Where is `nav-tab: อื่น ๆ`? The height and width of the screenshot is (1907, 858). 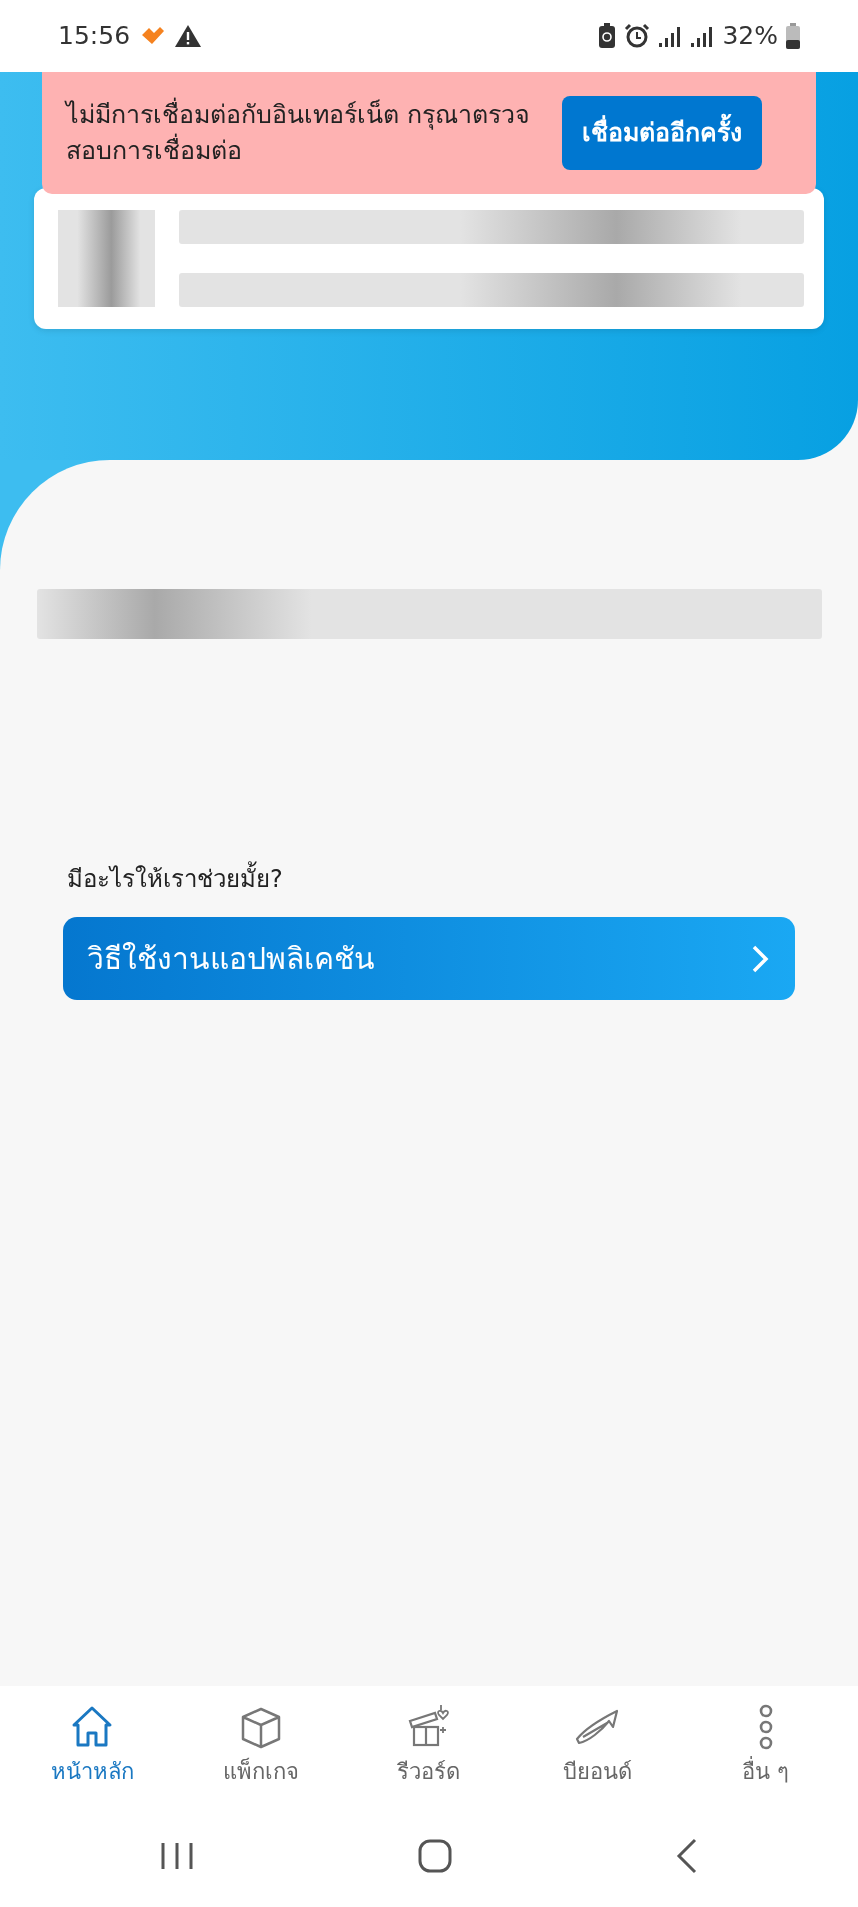 nav-tab: อื่น ๆ is located at coordinates (765, 1745).